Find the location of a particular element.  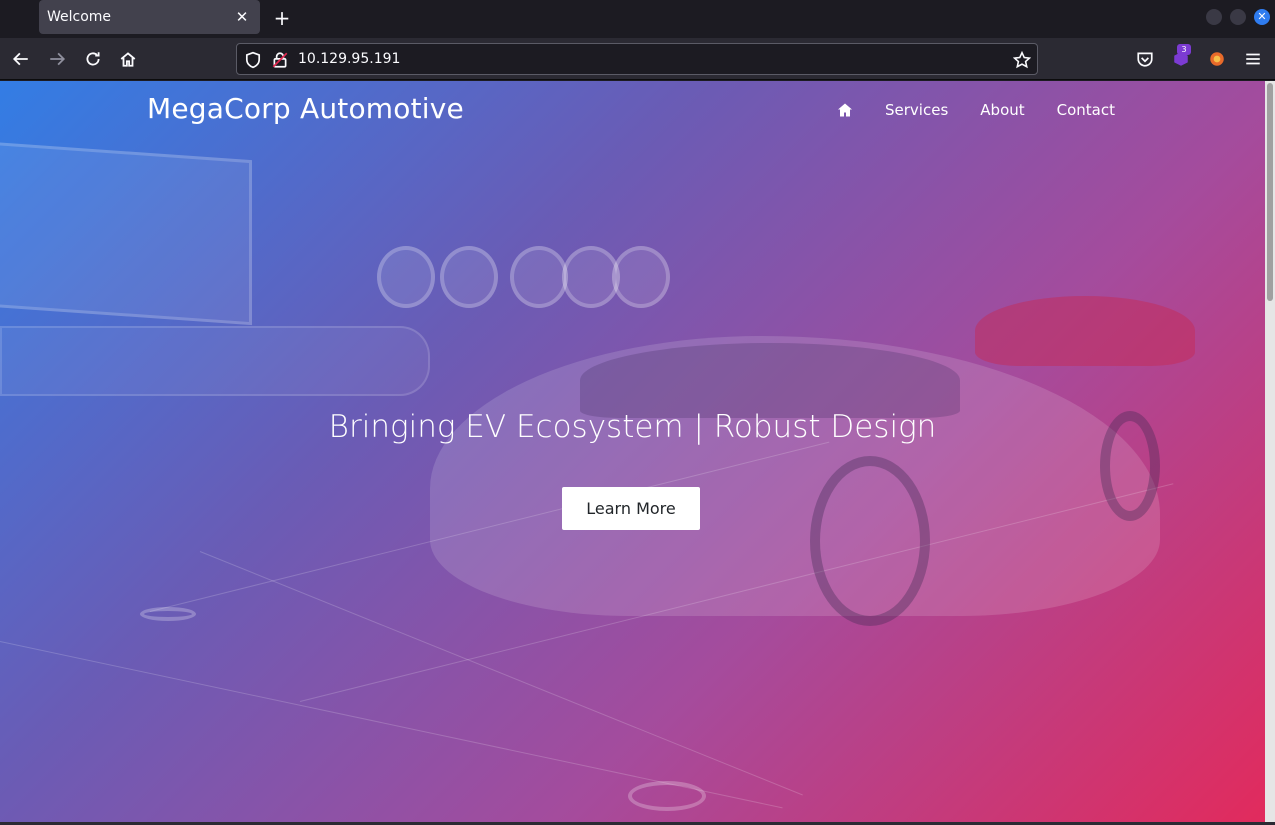

nav-services: Services is located at coordinates (916, 110).